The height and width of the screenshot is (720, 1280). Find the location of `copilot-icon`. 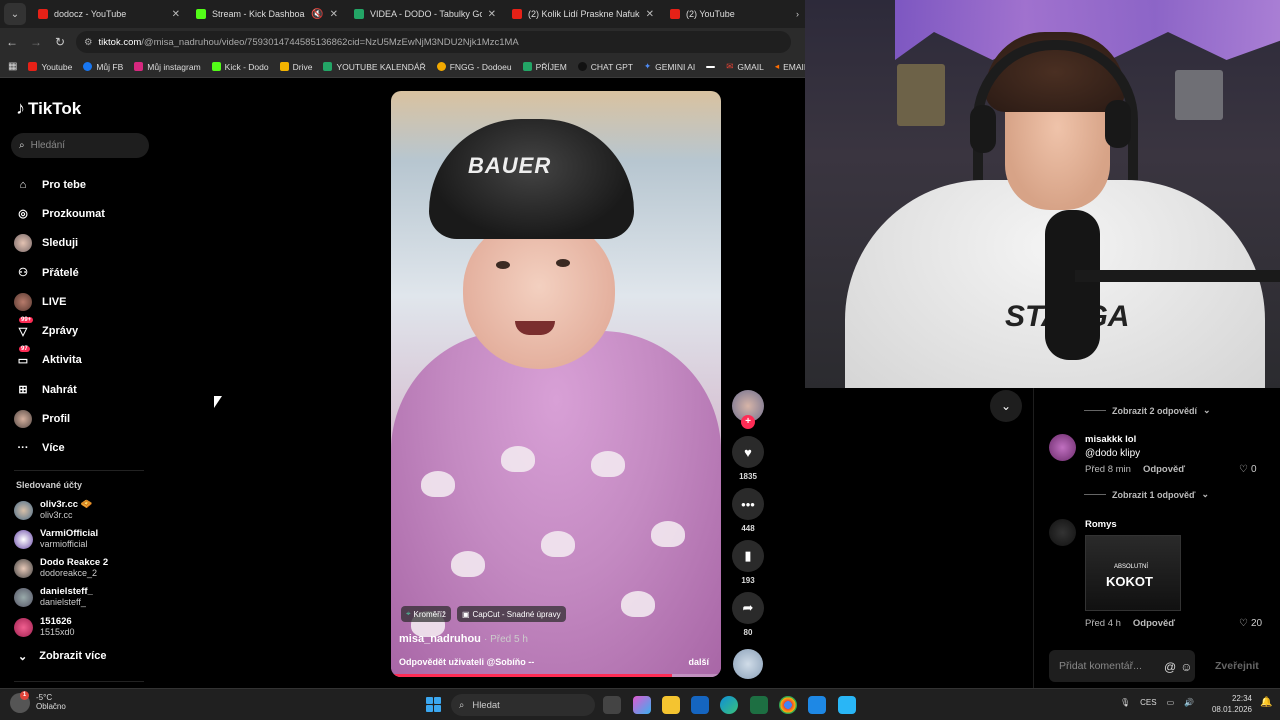

copilot-icon is located at coordinates (642, 705).